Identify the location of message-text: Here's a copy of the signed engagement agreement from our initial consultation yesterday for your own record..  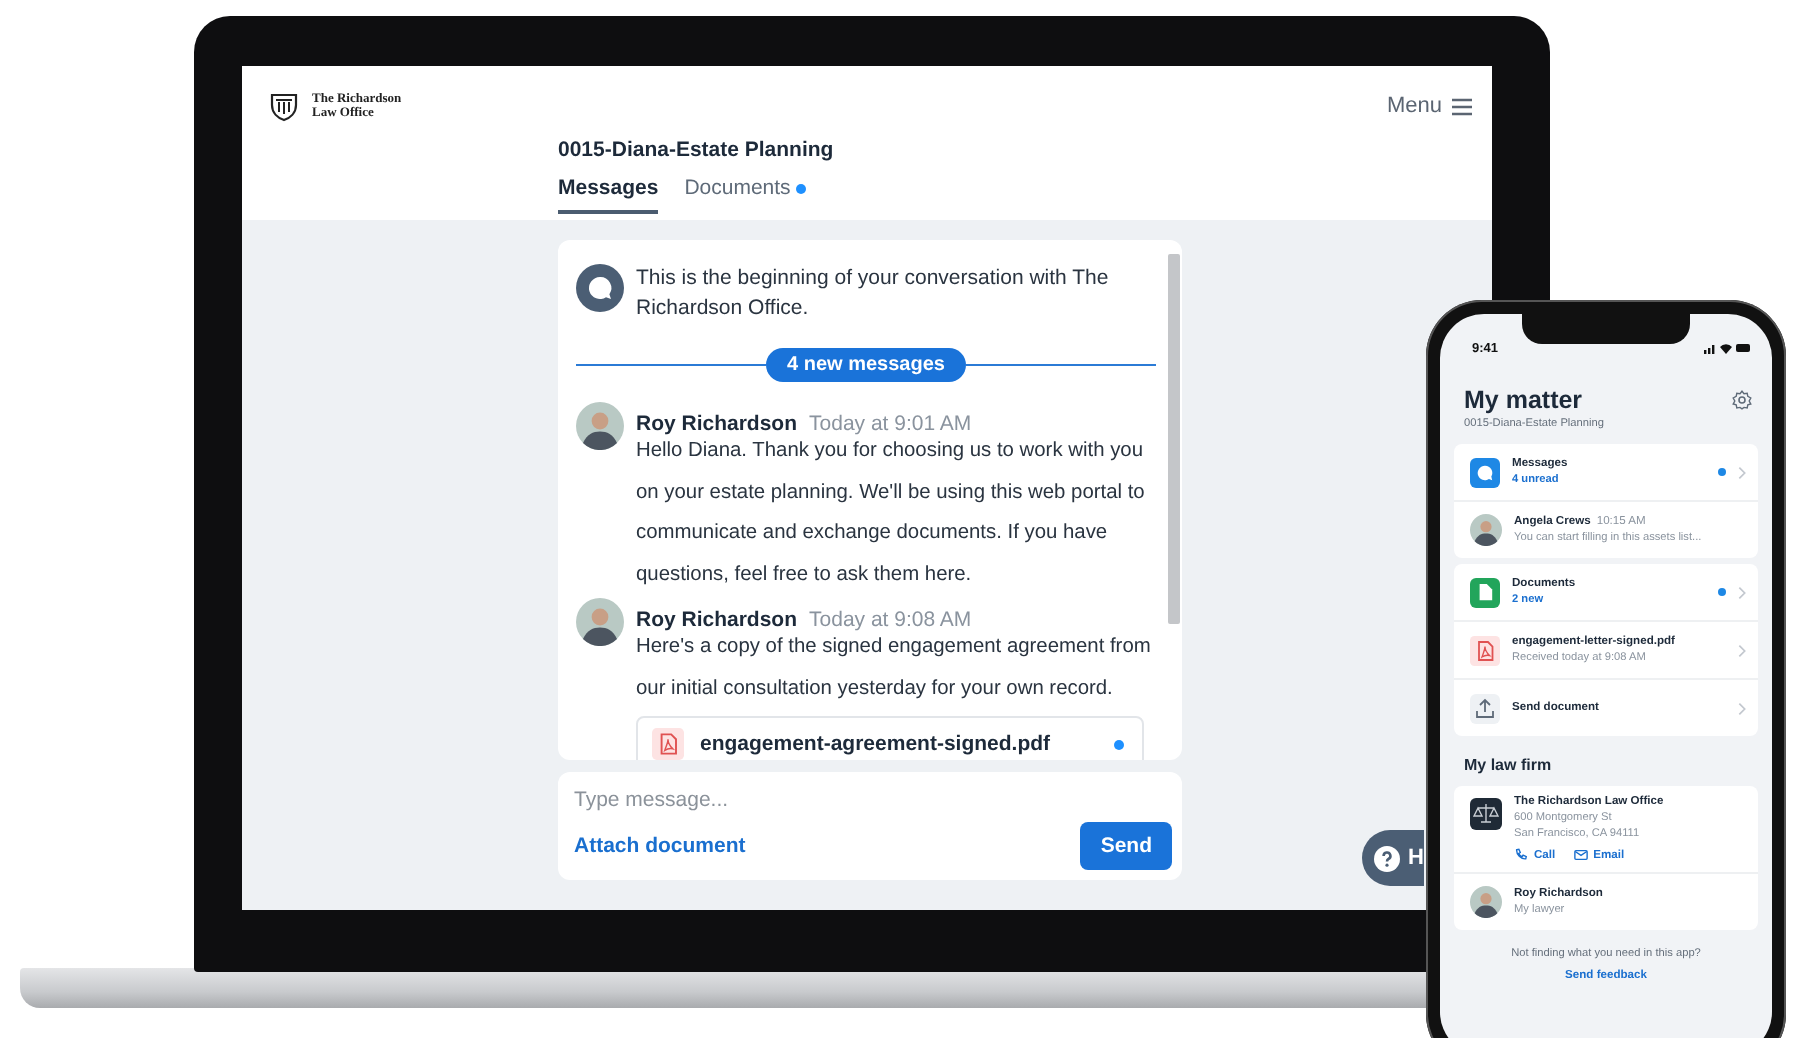
(894, 668).